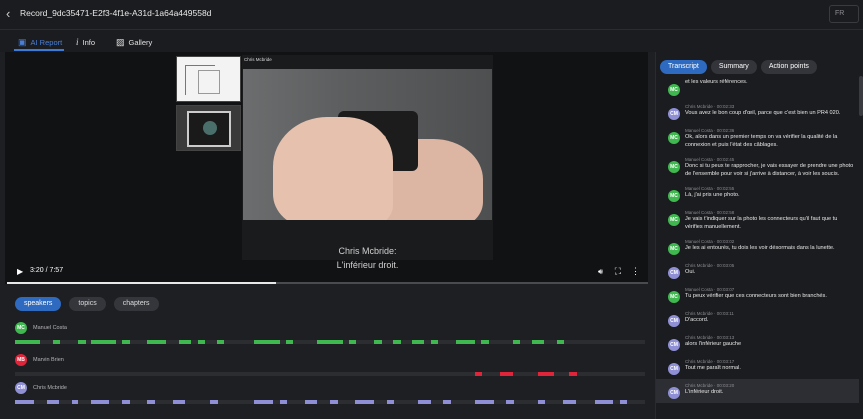 The width and height of the screenshot is (863, 419). What do you see at coordinates (208, 128) in the screenshot?
I see `device-thumbnail` at bounding box center [208, 128].